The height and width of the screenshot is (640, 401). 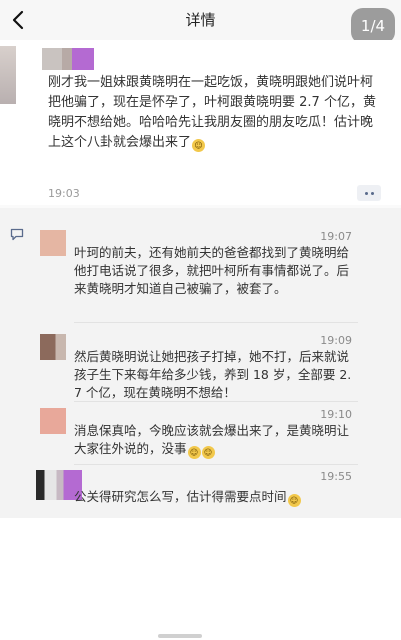 I want to click on comment-item: 19:55 公关得研究怎么写，估计得需要点时间 ☺, so click(x=198, y=492).